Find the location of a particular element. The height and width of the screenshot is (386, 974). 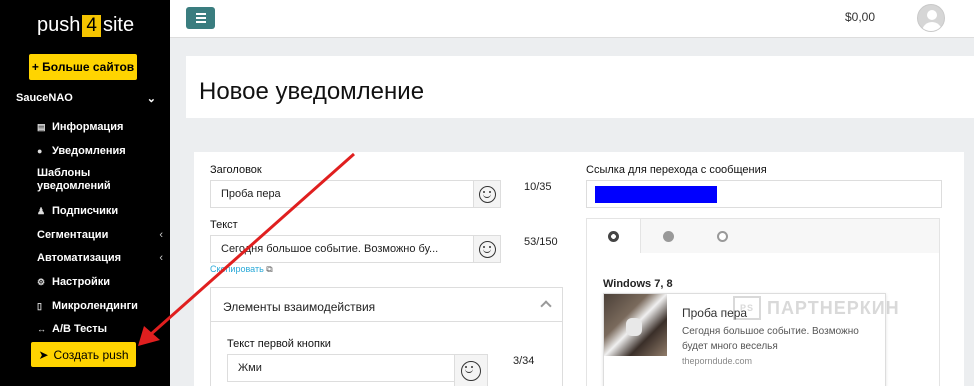

sidebar-item-label: Микролендинги is located at coordinates (95, 306).